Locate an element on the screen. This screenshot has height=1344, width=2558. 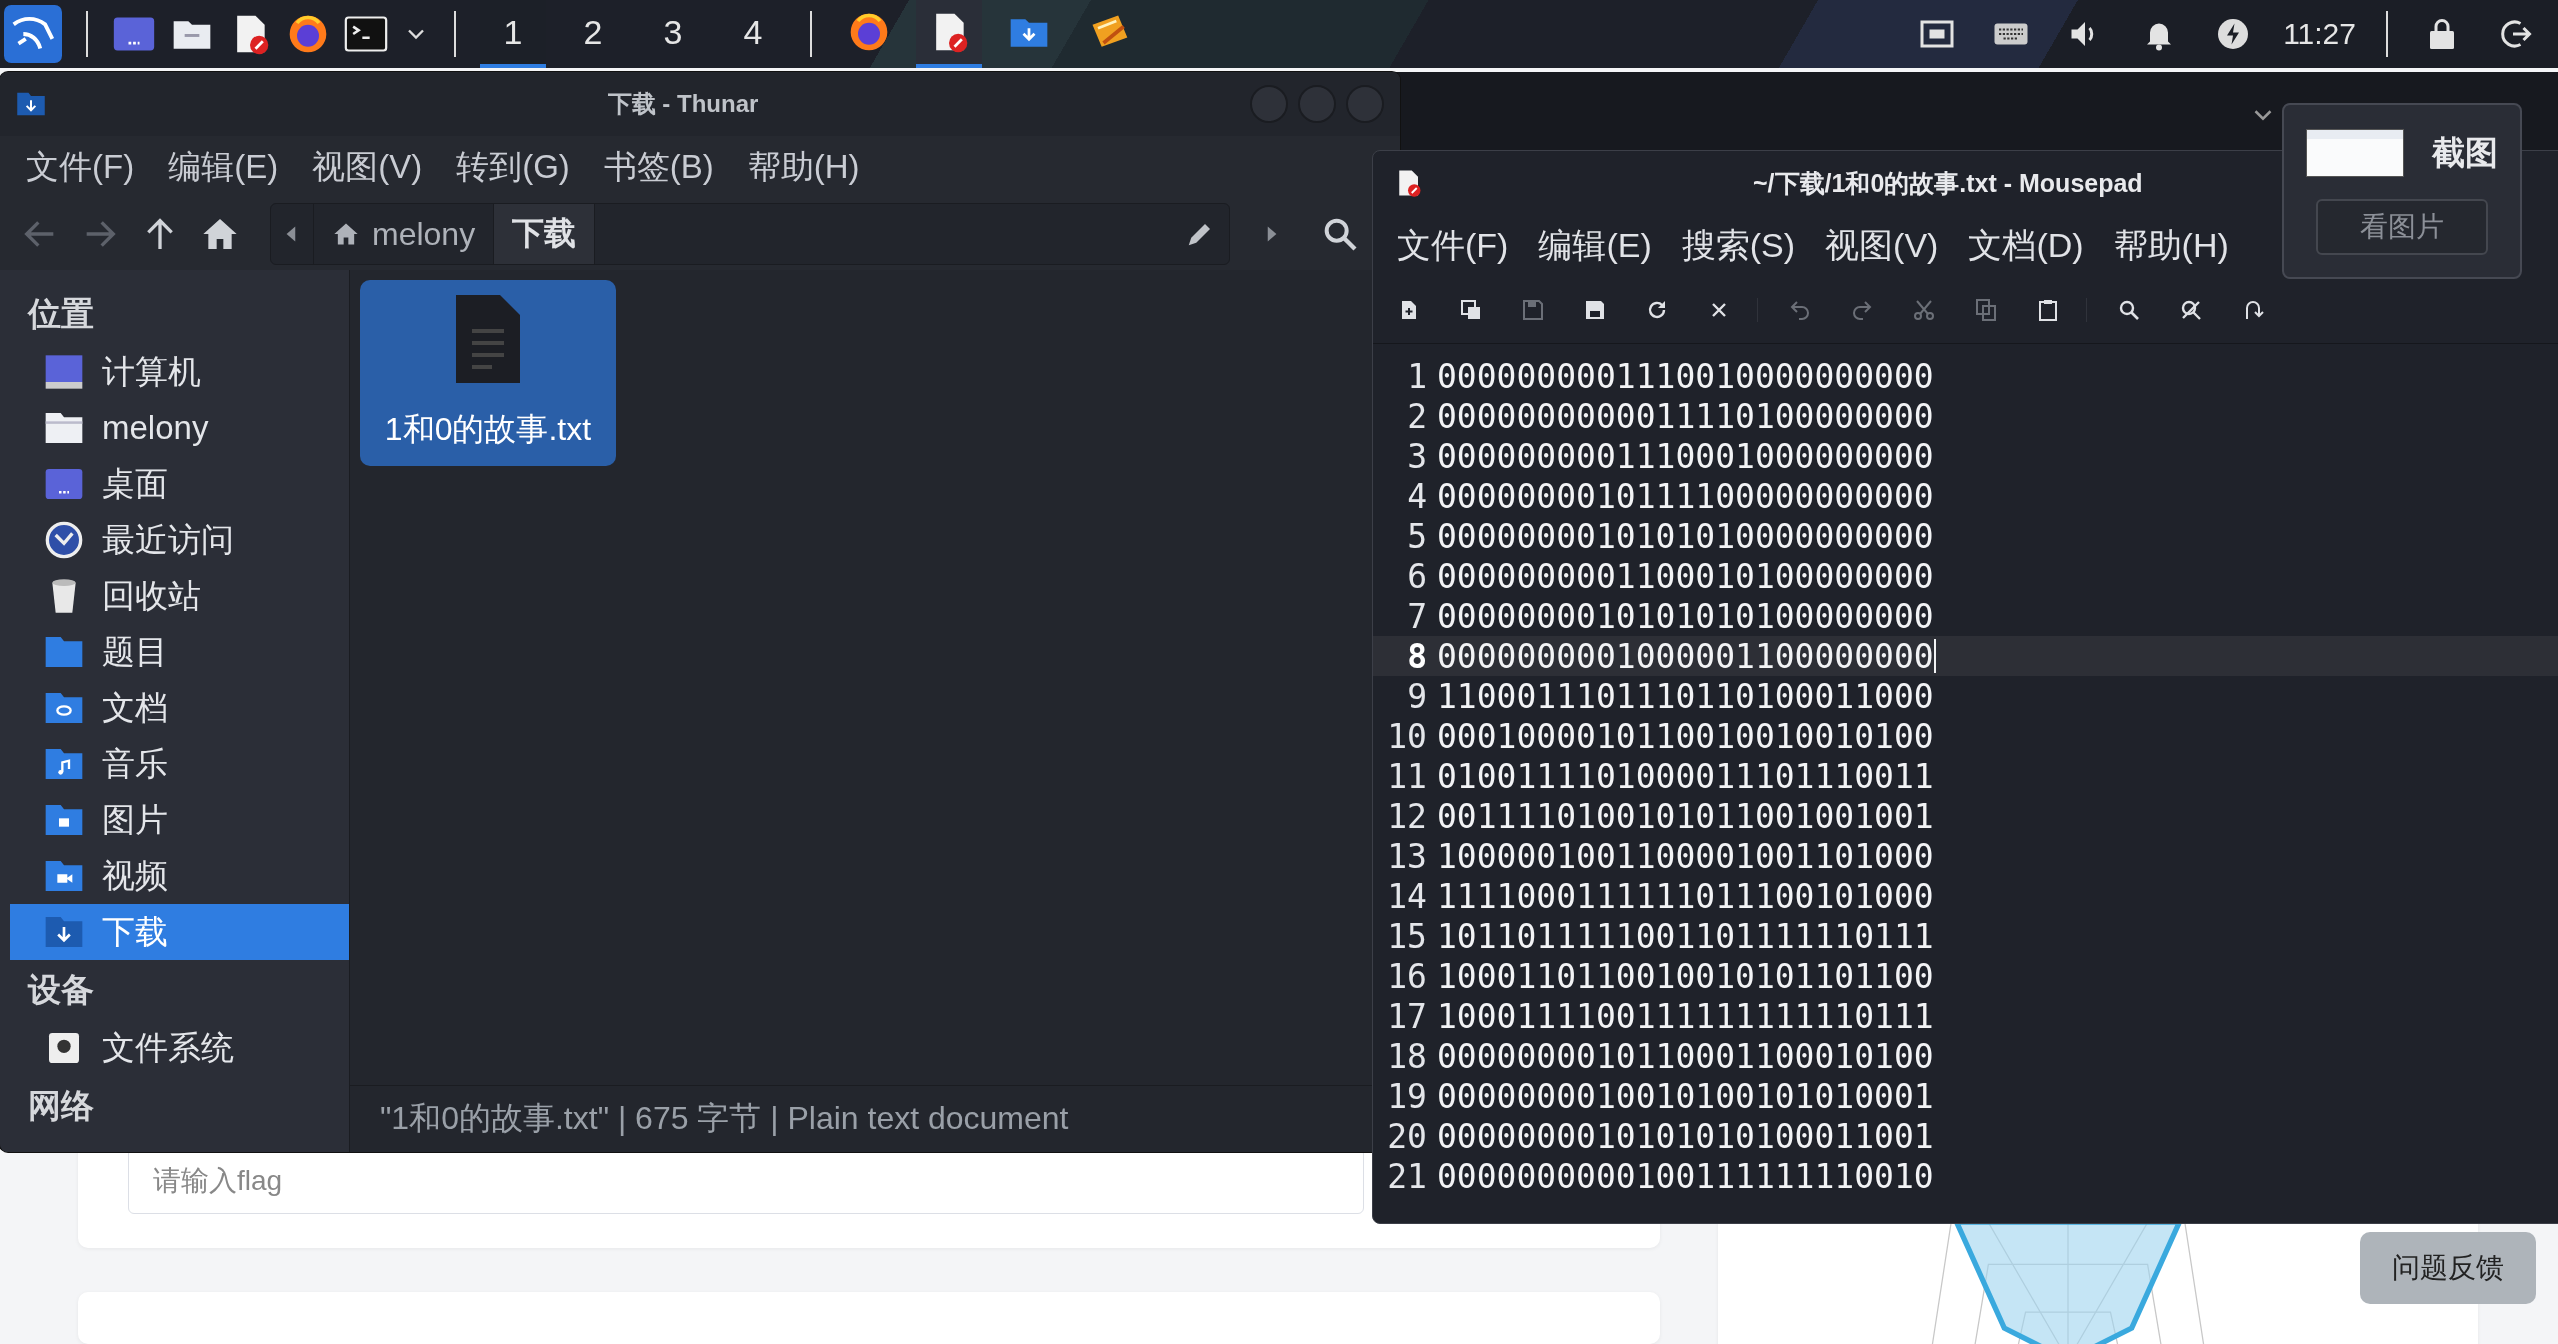
line-number: 13 is located at coordinates (1407, 856).